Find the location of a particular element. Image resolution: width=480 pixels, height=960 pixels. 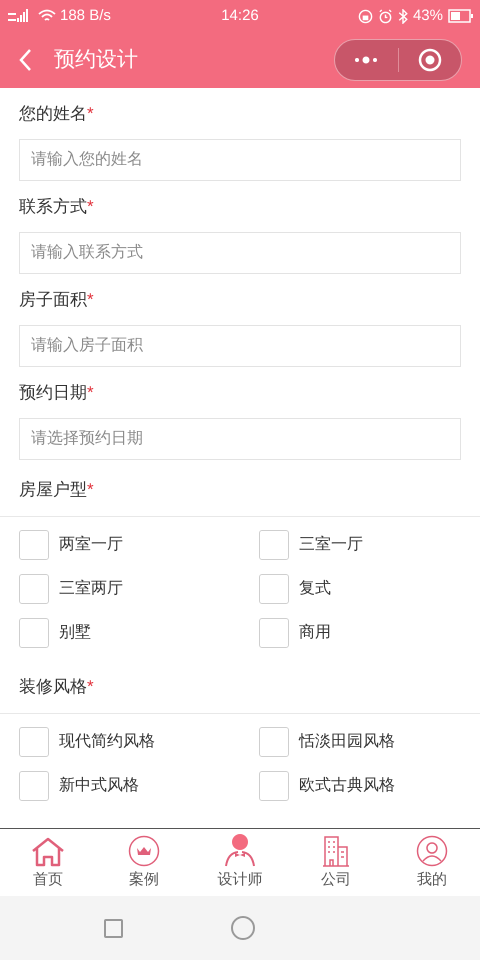

battery-icon is located at coordinates (461, 16).